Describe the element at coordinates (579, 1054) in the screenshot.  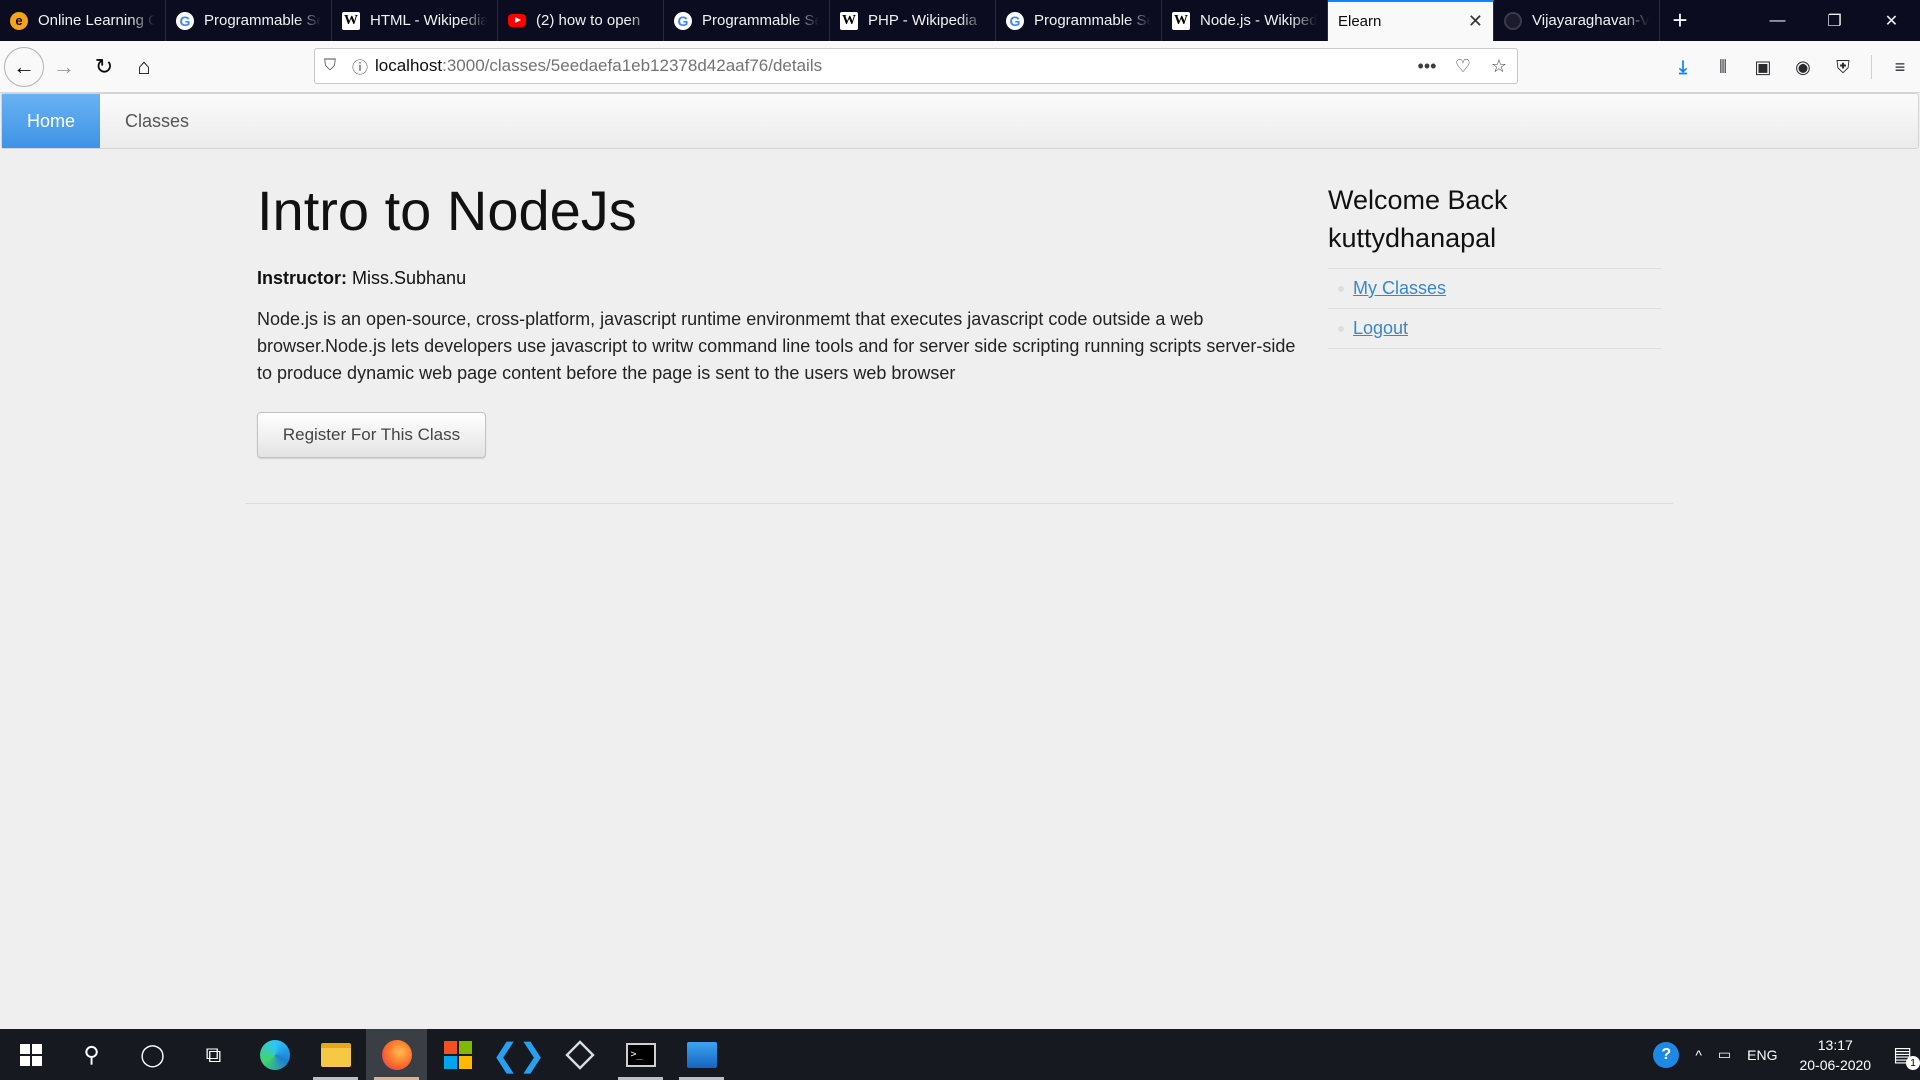
I see `virtualbox-icon` at that location.